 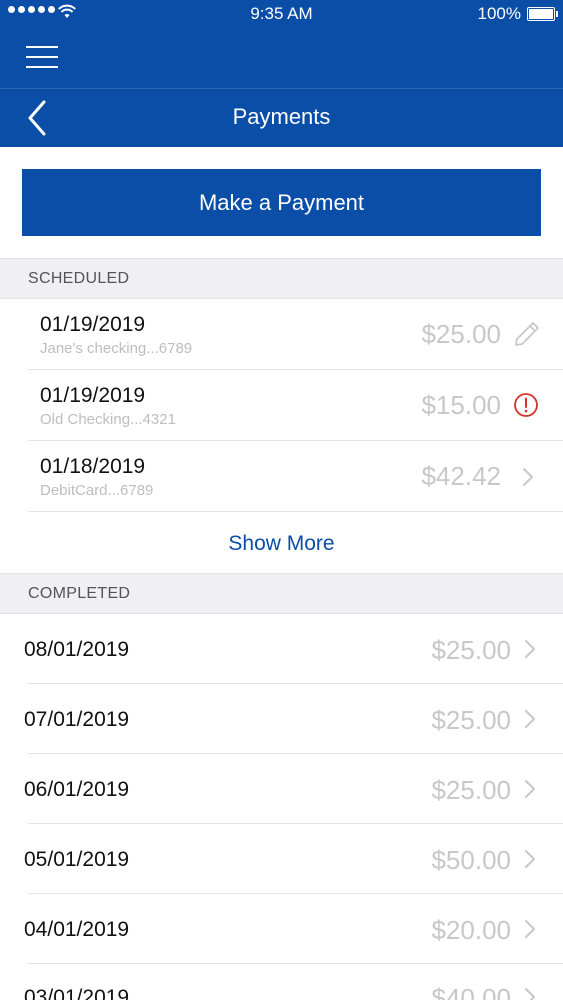 I want to click on payment-date: 08/01/2019, so click(x=77, y=649).